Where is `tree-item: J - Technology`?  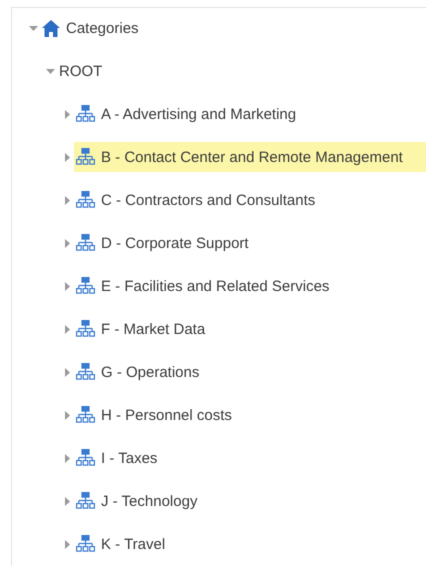
tree-item: J - Technology is located at coordinates (250, 501).